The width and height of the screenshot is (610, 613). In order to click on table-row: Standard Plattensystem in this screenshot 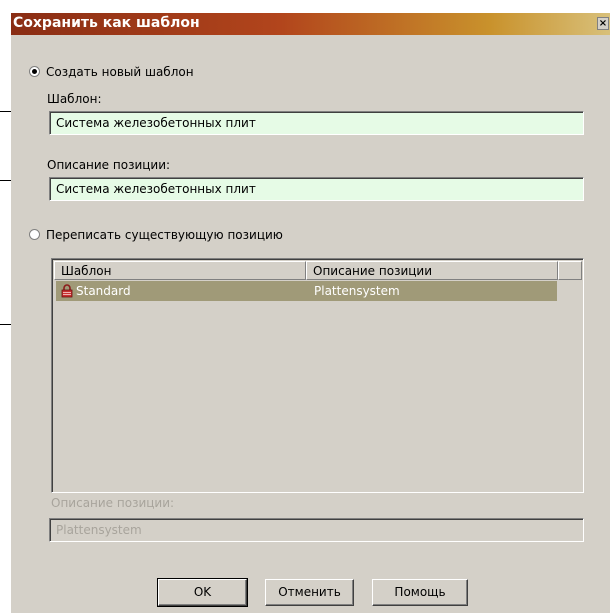, I will do `click(306, 291)`.